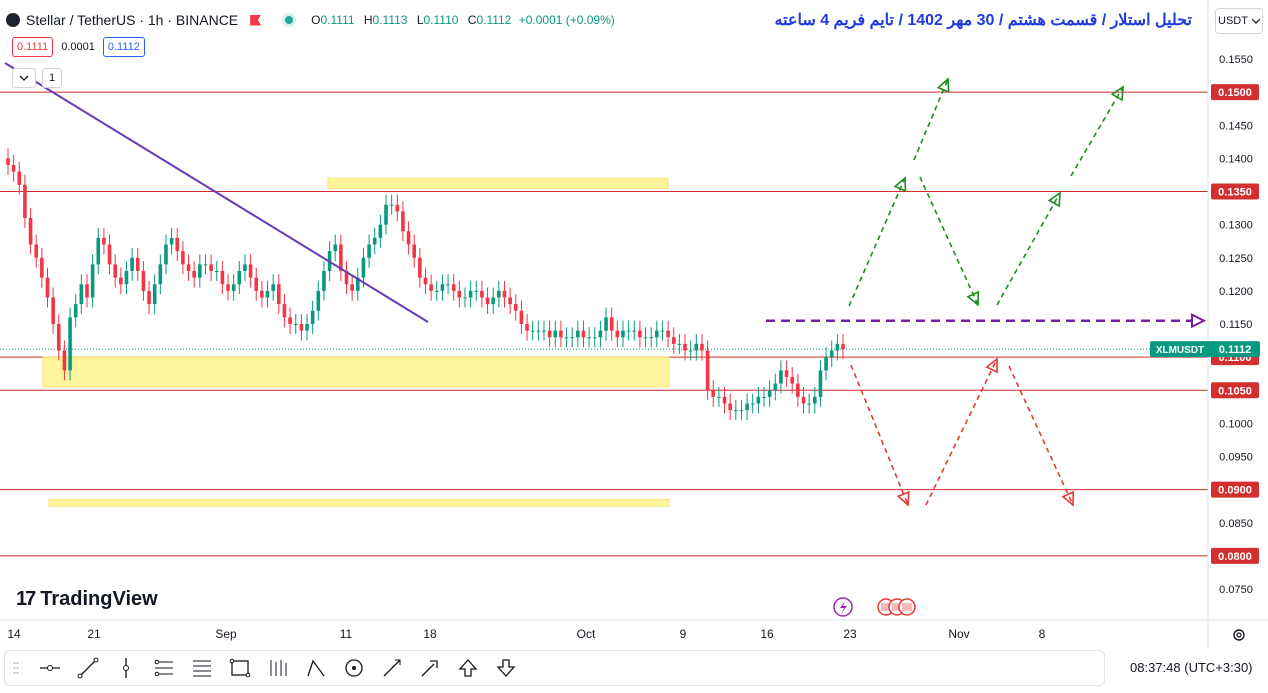 The width and height of the screenshot is (1268, 693). Describe the element at coordinates (132, 20) in the screenshot. I see `symbol-title: Stellar / TetherUS · 1h · BINANCE` at that location.